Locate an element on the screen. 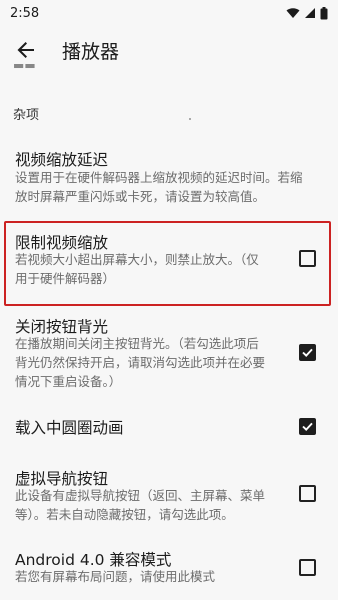 This screenshot has width=338, height=600. wifi-icon is located at coordinates (293, 13).